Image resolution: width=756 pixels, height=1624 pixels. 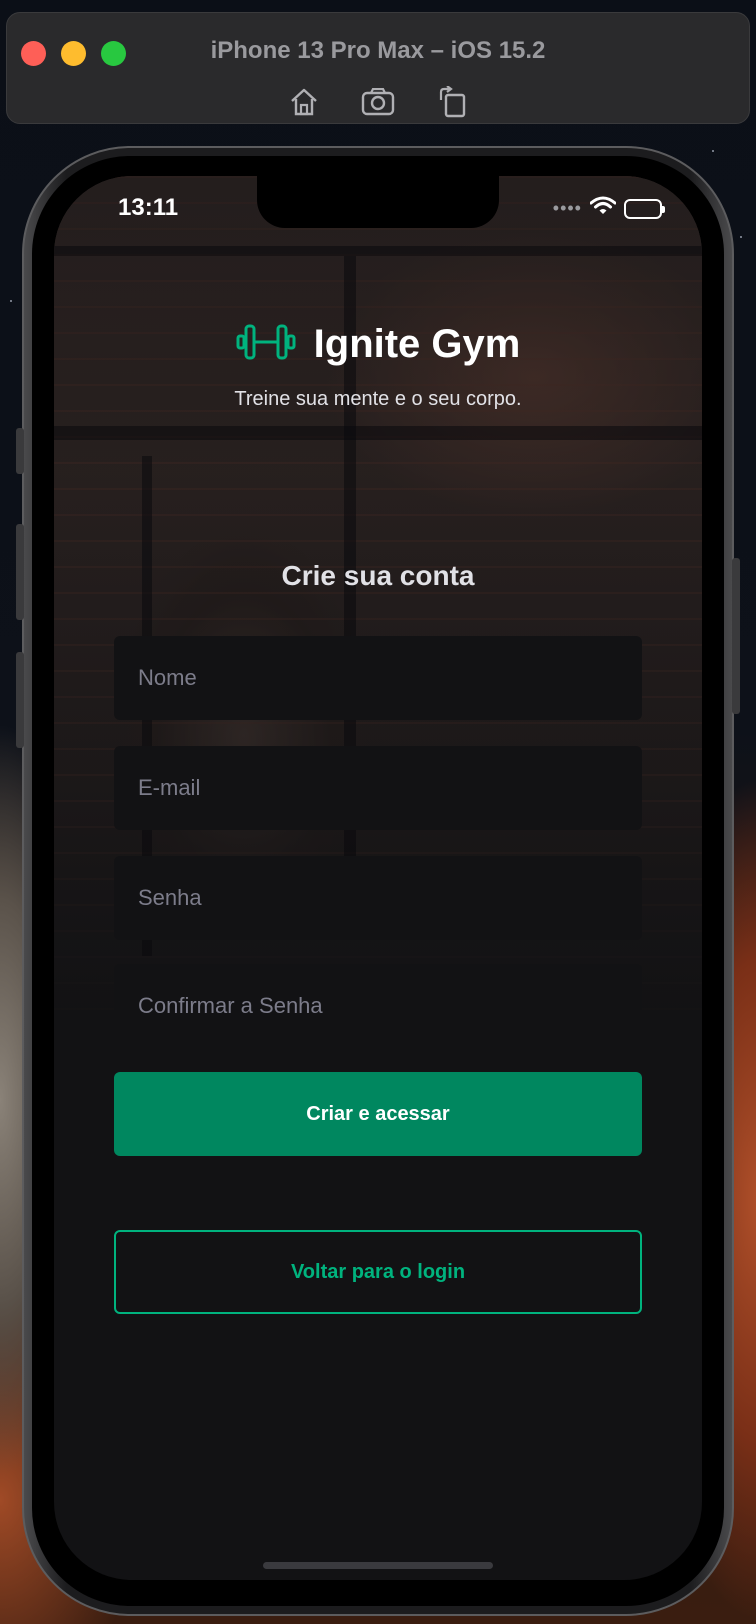 I want to click on app-title: Ignite Gym, so click(x=417, y=344).